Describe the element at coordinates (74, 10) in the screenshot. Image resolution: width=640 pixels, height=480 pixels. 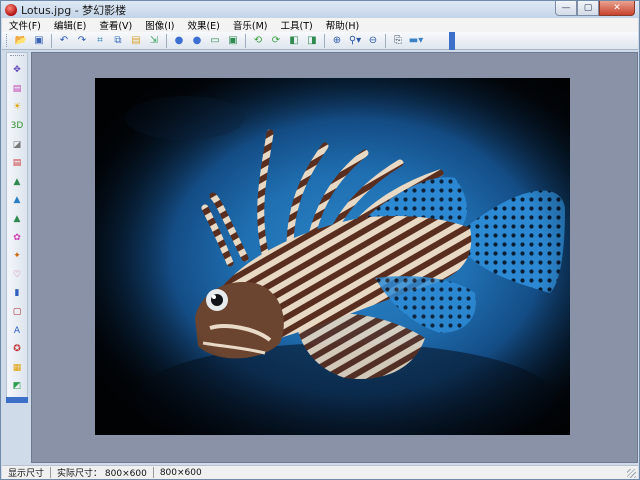
I see `window-title: Lotus.jpg - 梦幻影楼` at that location.